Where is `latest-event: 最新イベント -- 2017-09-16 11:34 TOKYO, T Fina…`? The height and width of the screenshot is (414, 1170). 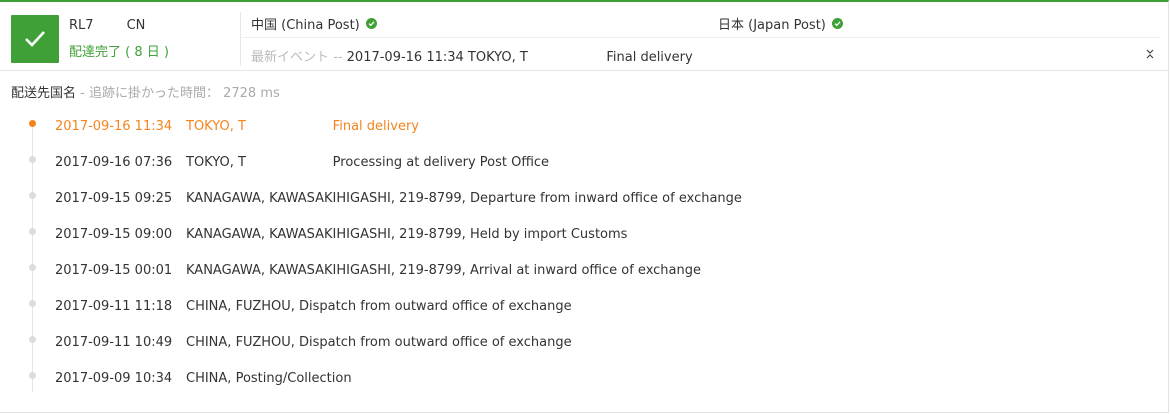 latest-event: 最新イベント -- 2017-09-16 11:34 TOKYO, T Fina… is located at coordinates (472, 55).